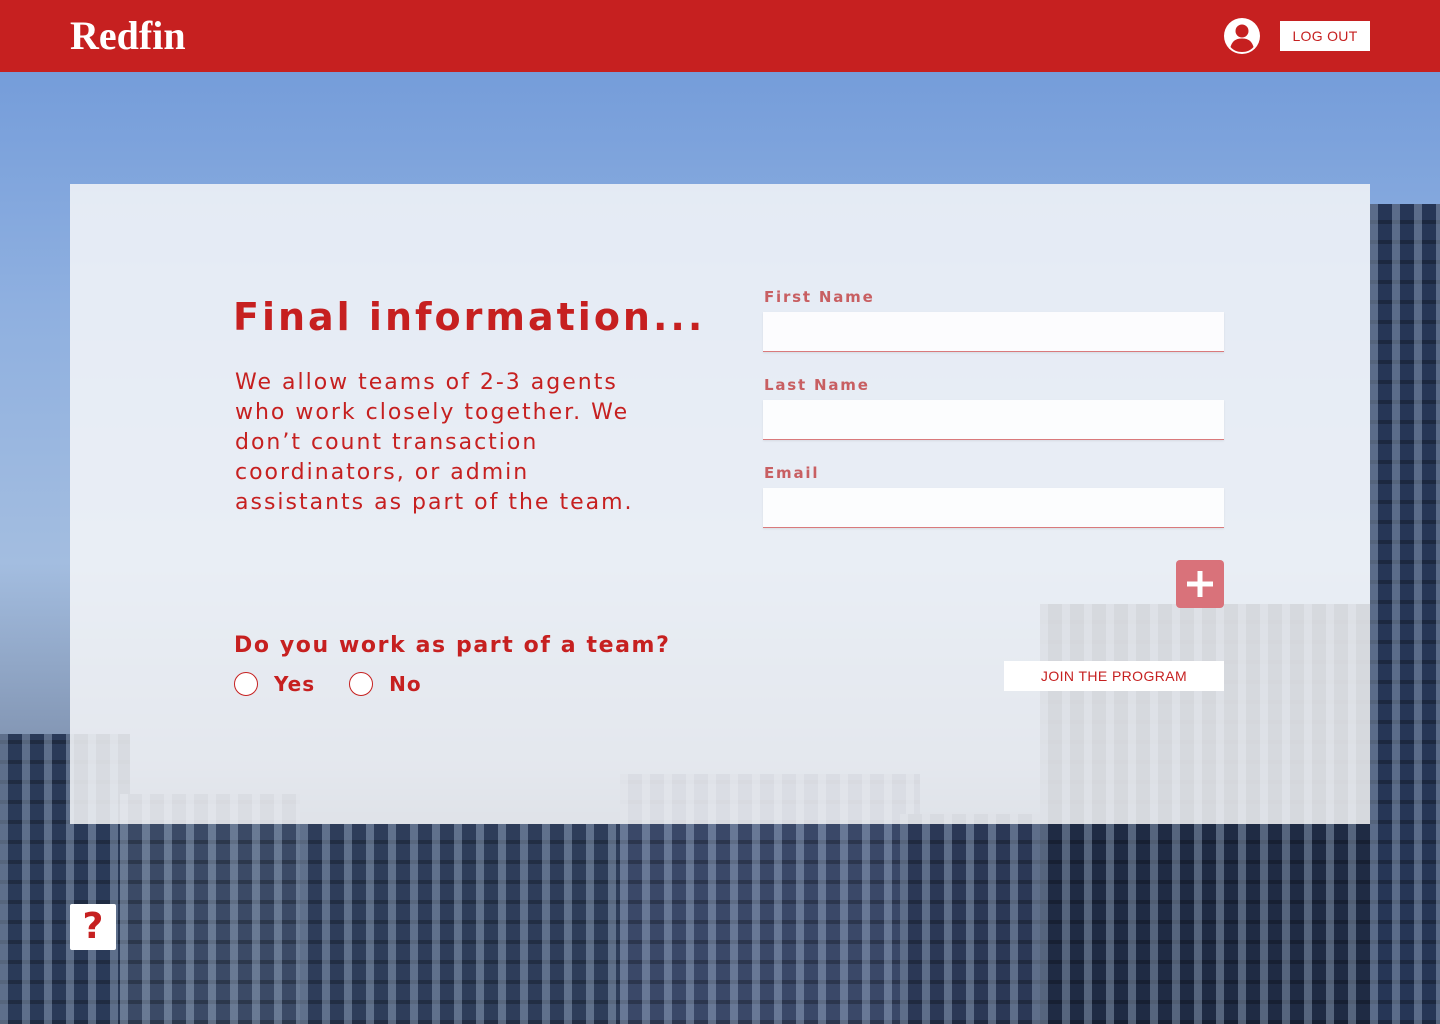 The image size is (1440, 1024). Describe the element at coordinates (385, 684) in the screenshot. I see `radio-option-no: No` at that location.